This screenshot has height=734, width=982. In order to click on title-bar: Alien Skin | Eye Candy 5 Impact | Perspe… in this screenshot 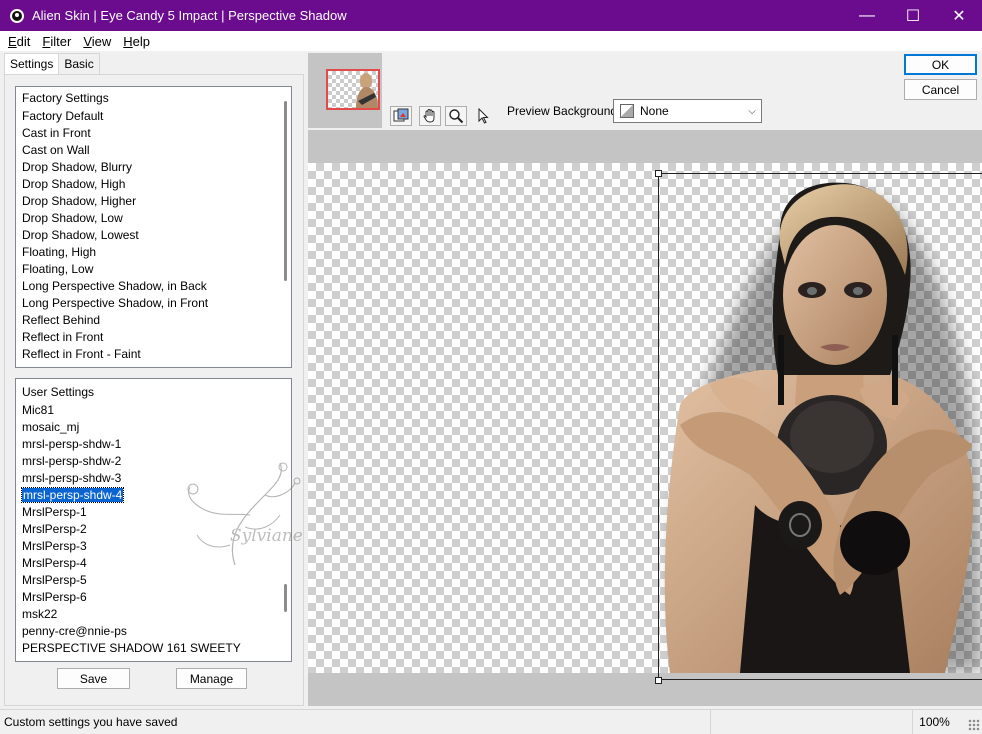, I will do `click(491, 15)`.